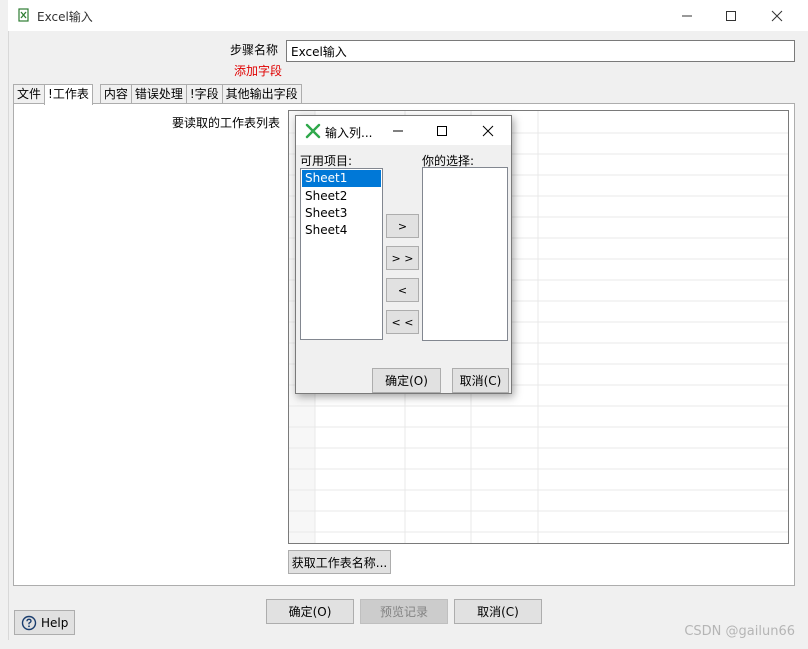 This screenshot has height=649, width=808. I want to click on tab-content: 内容, so click(115, 94).